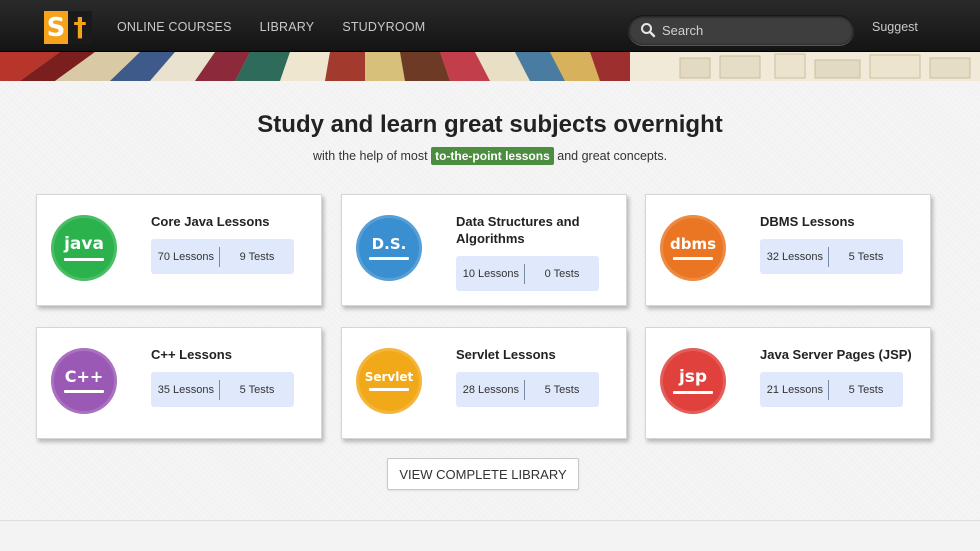 The height and width of the screenshot is (551, 980). Describe the element at coordinates (490, 389) in the screenshot. I see `lessons-count: 28 Lessons` at that location.